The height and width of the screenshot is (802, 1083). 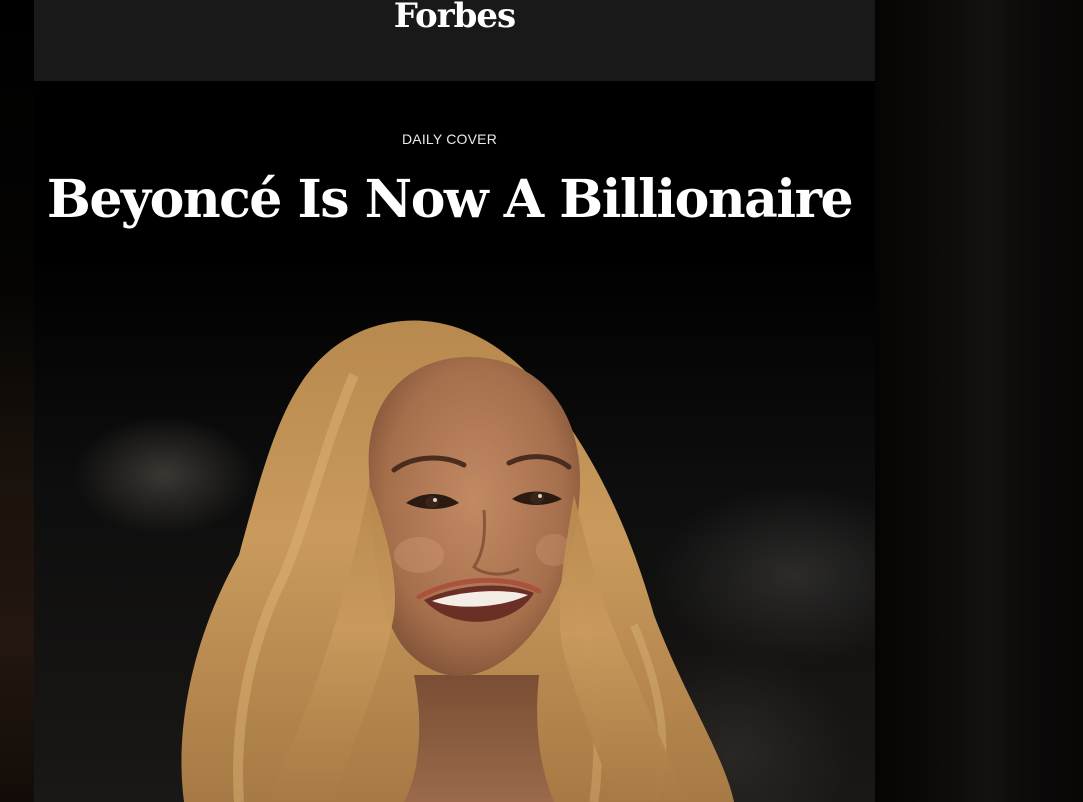 I want to click on site-header: Forbes, so click(x=454, y=40).